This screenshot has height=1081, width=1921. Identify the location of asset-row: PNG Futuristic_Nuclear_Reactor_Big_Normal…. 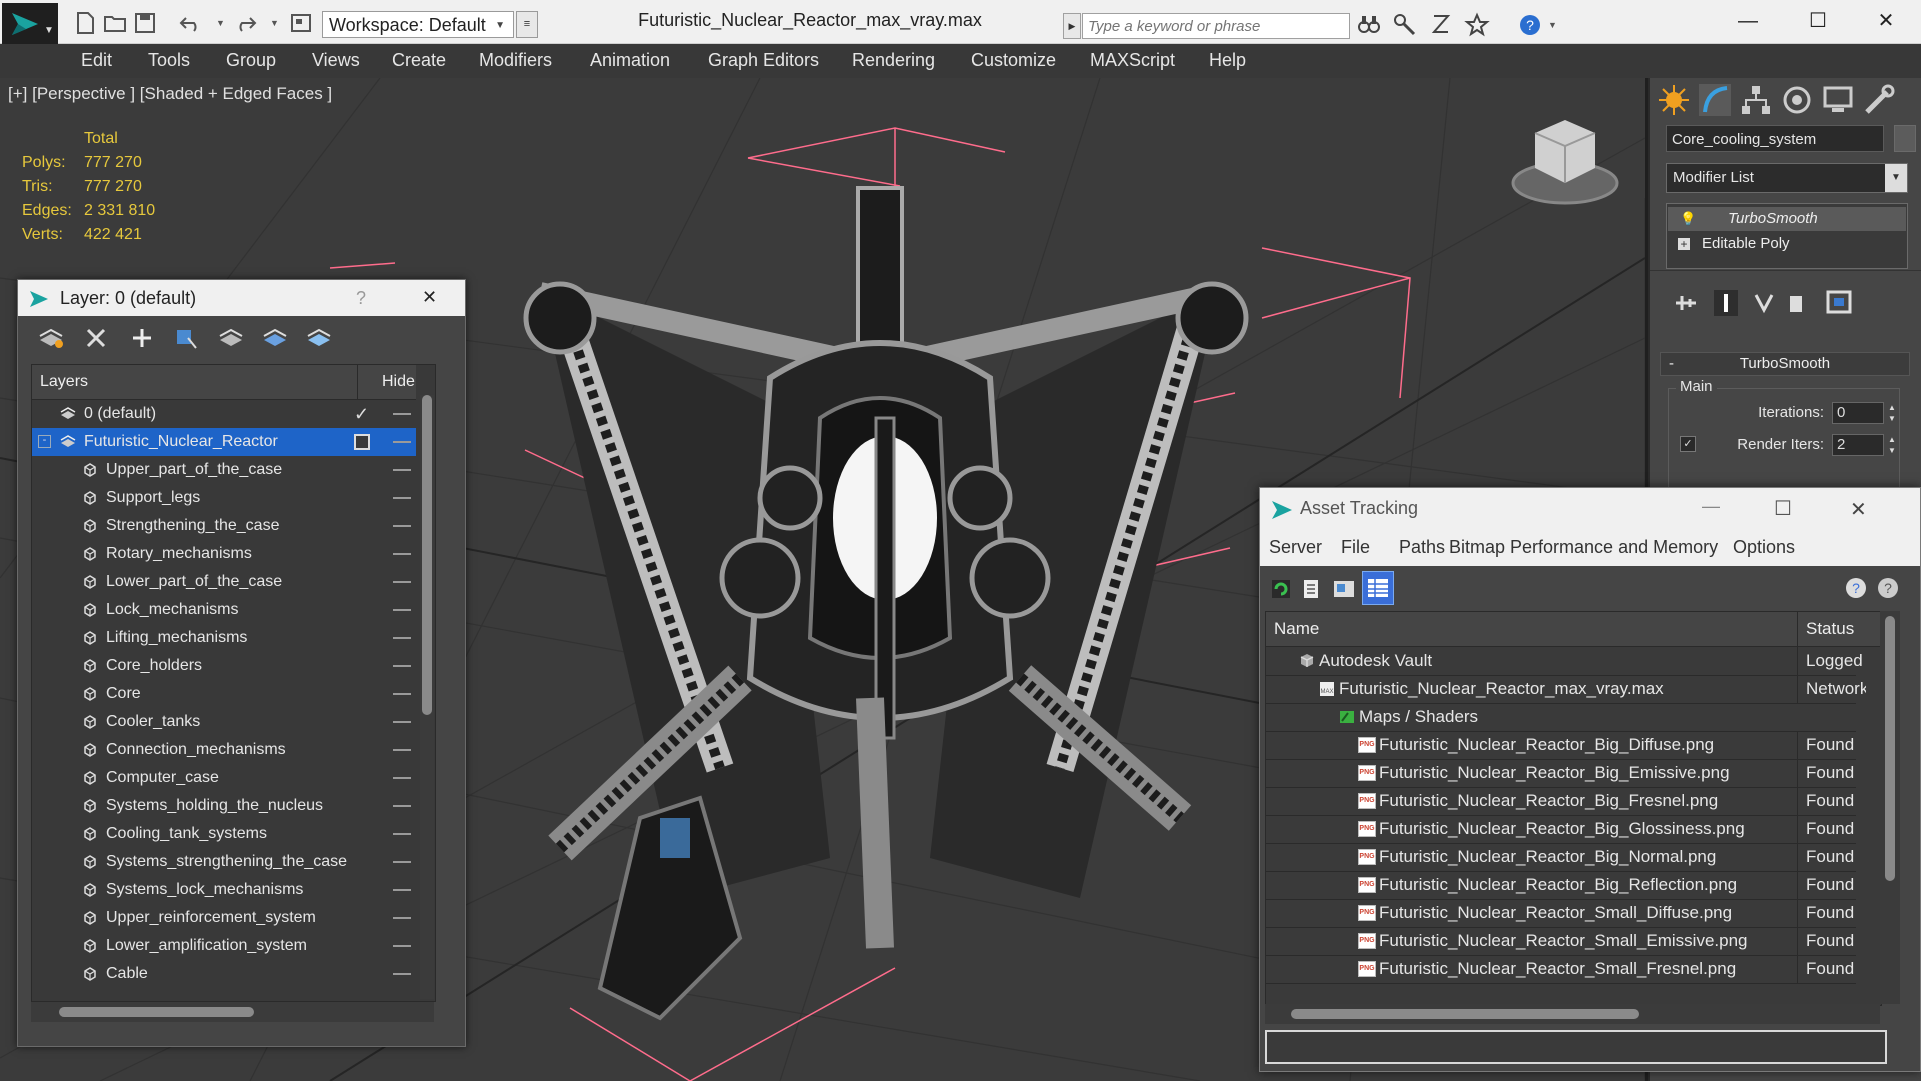
(1561, 857).